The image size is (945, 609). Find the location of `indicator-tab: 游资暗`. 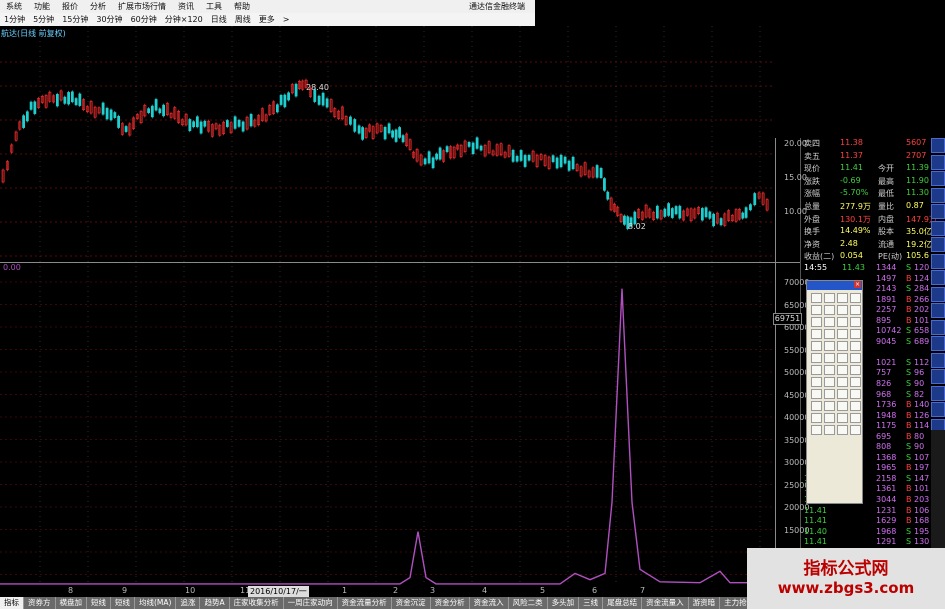

indicator-tab: 游资暗 is located at coordinates (705, 603).